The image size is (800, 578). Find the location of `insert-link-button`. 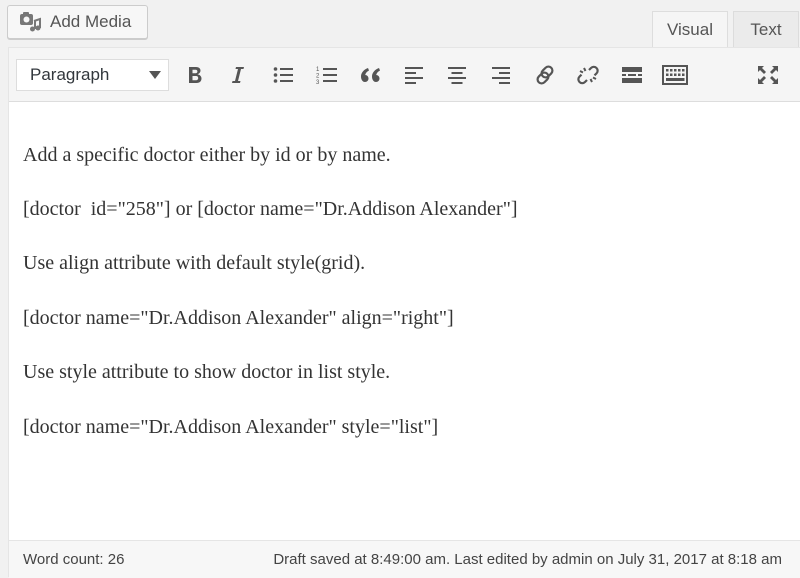

insert-link-button is located at coordinates (545, 75).